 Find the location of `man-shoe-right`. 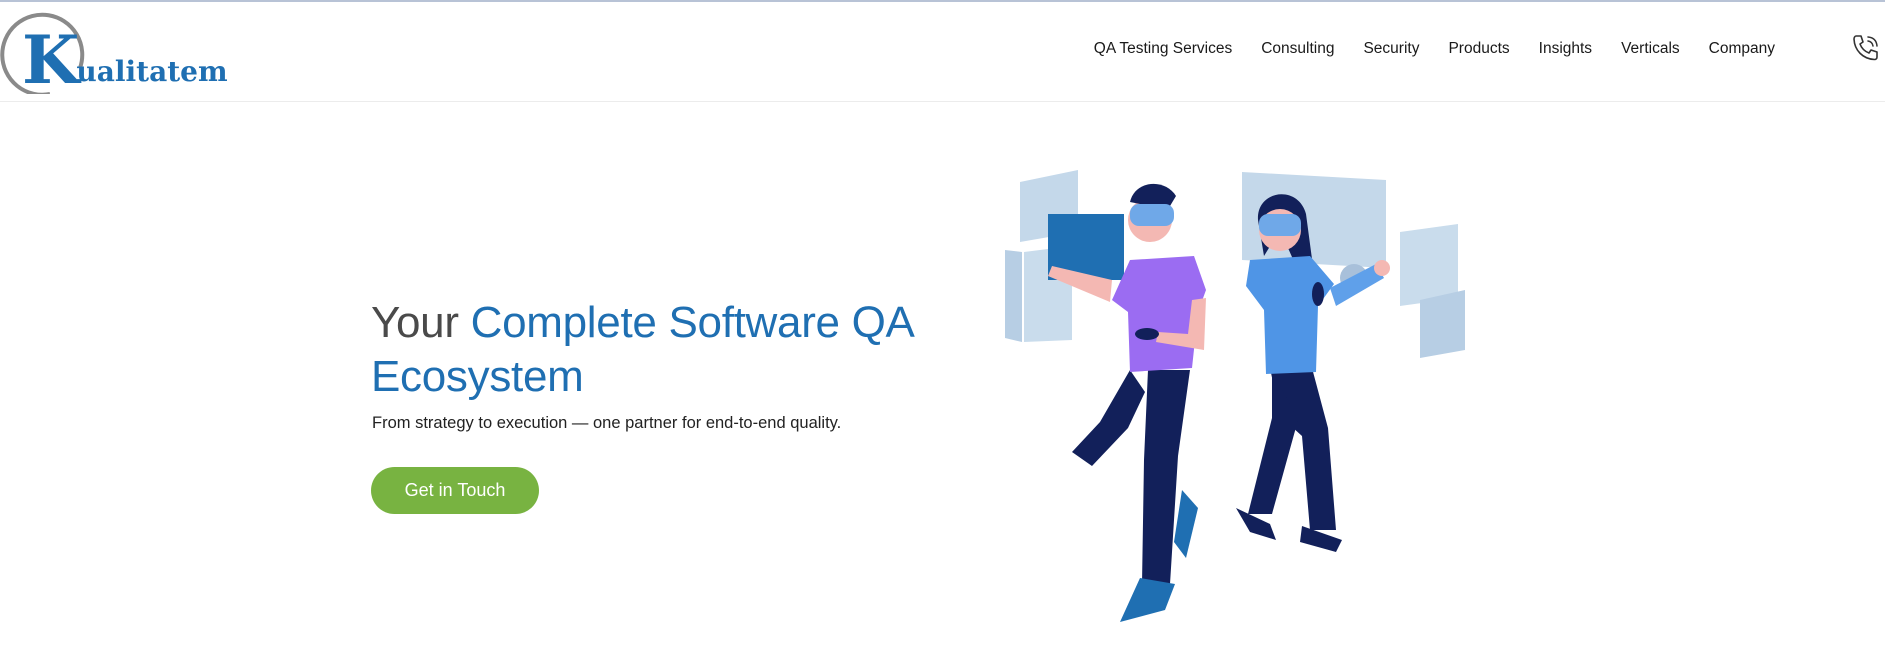

man-shoe-right is located at coordinates (1186, 524).